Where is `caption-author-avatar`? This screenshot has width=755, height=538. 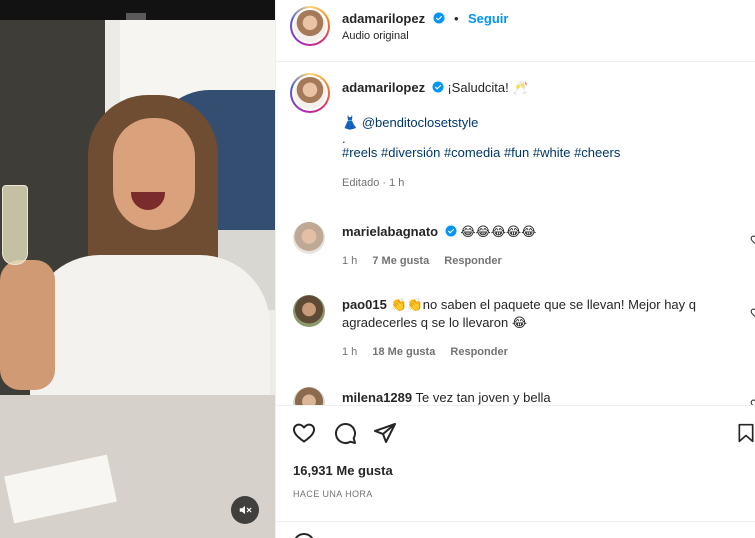
caption-author-avatar is located at coordinates (310, 93).